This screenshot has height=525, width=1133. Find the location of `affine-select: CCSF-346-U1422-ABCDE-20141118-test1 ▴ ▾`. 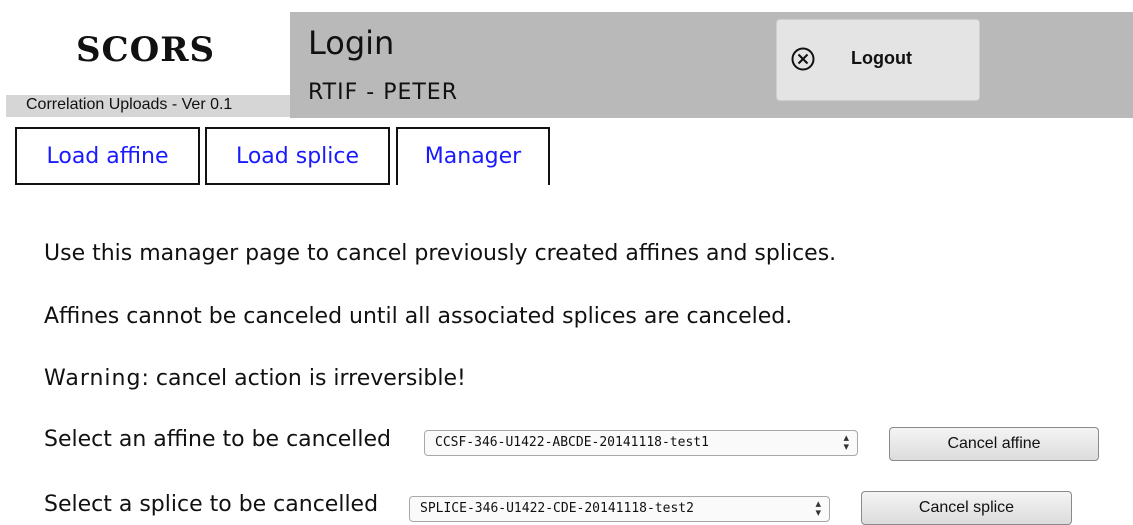

affine-select: CCSF-346-U1422-ABCDE-20141118-test1 ▴ ▾ is located at coordinates (641, 443).